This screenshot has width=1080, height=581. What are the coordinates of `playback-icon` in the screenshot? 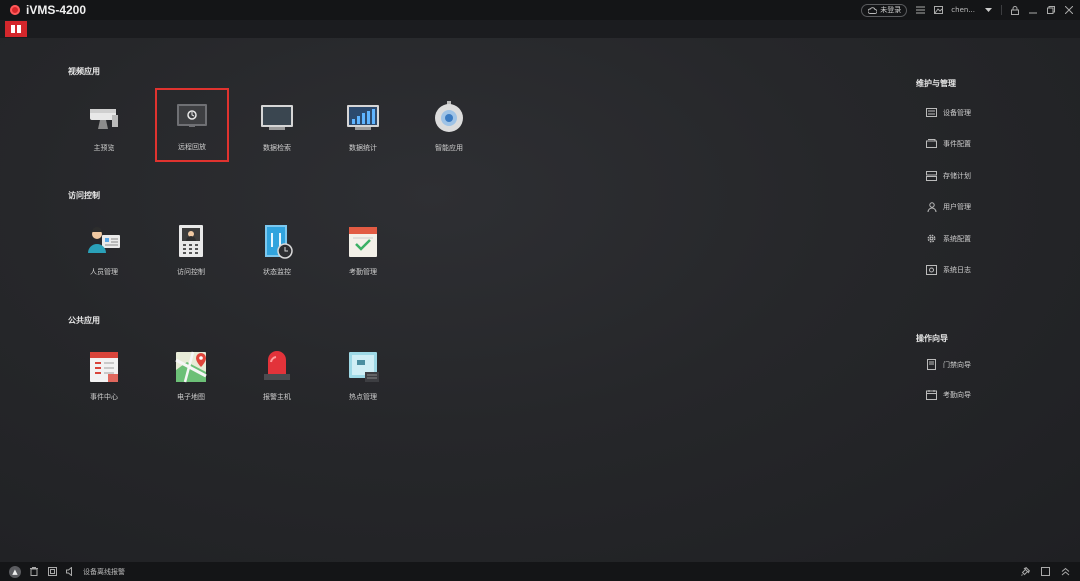 It's located at (192, 117).